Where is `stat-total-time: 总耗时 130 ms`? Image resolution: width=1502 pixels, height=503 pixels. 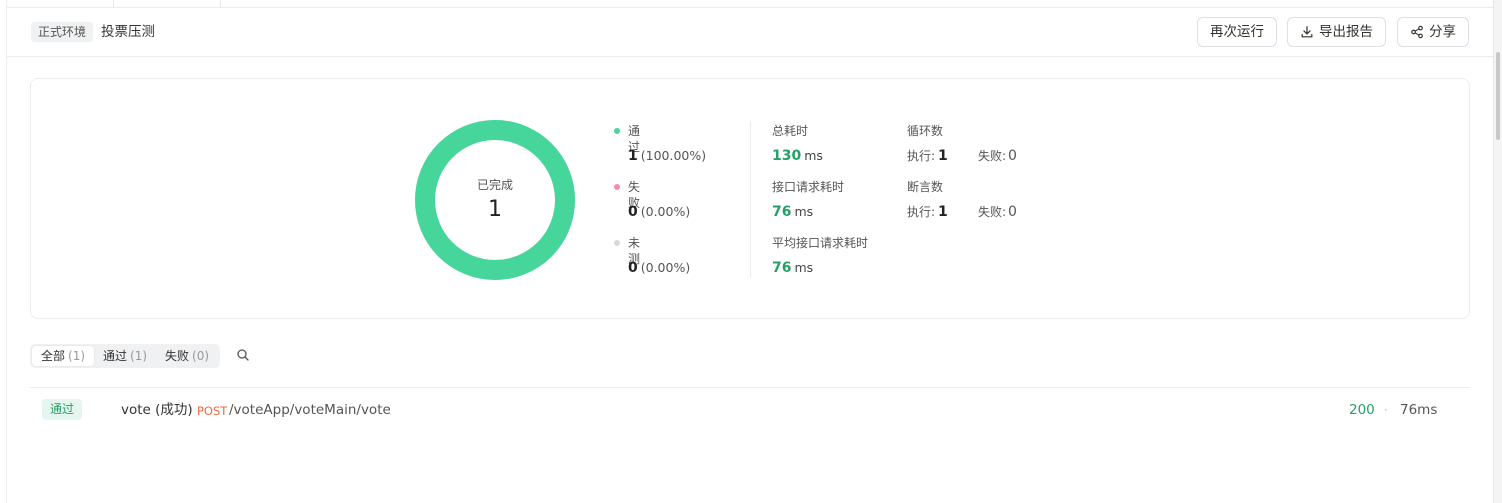 stat-total-time: 总耗时 130 ms is located at coordinates (797, 144).